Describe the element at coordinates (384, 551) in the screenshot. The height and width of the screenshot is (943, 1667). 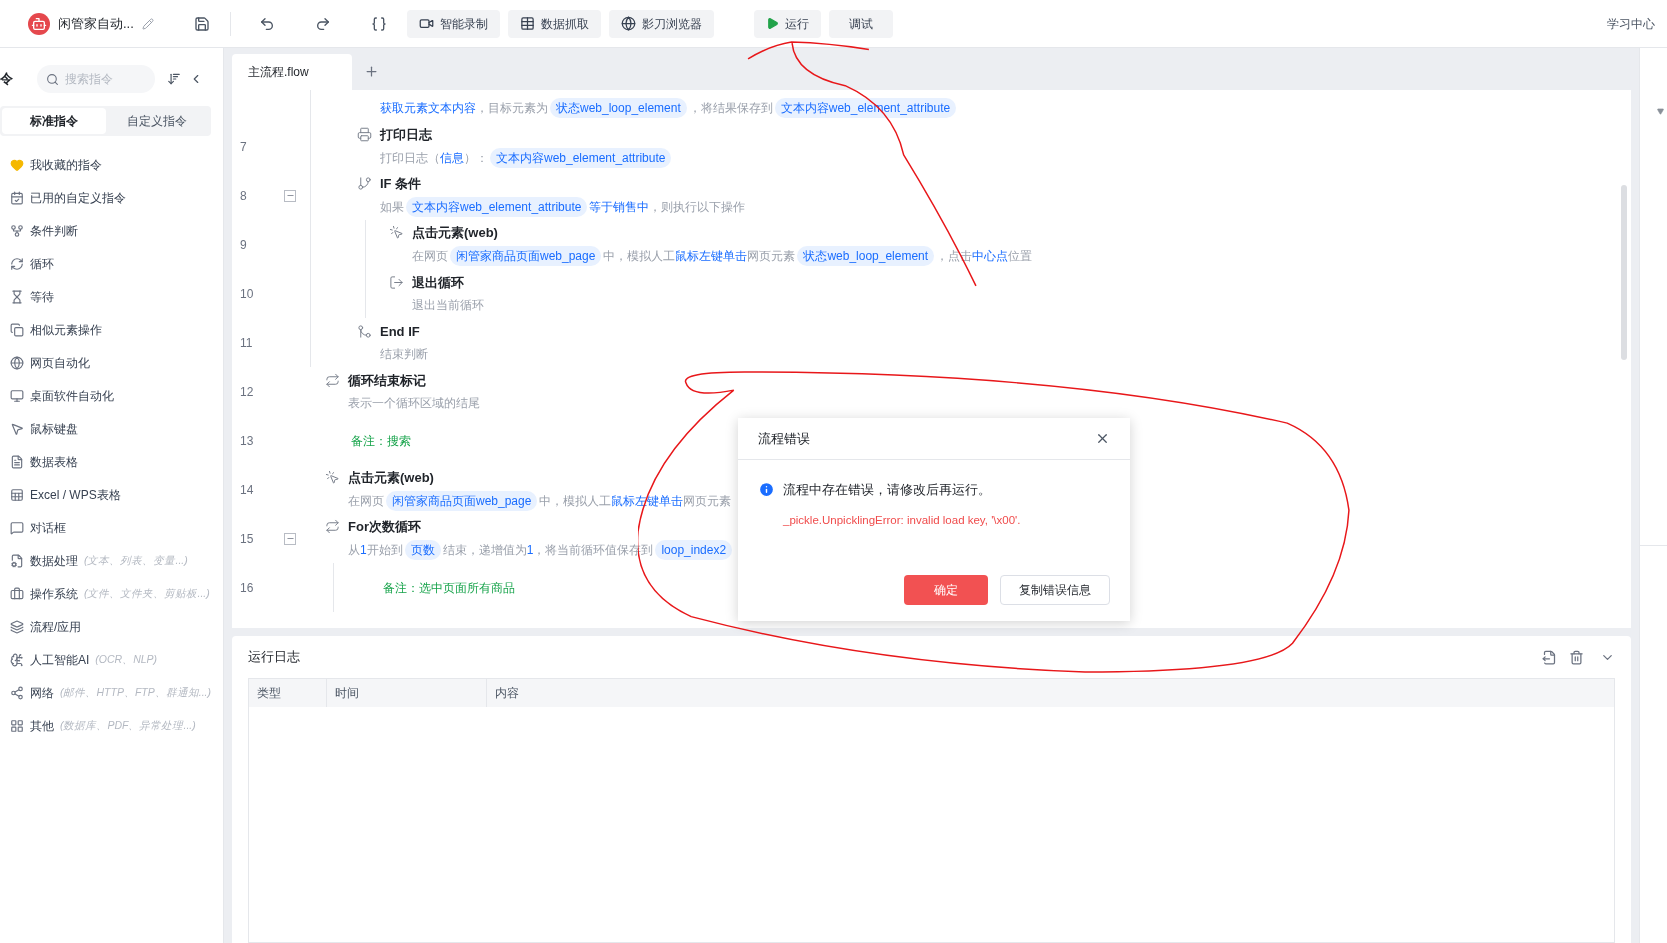
I see `description-text: 开始到` at that location.